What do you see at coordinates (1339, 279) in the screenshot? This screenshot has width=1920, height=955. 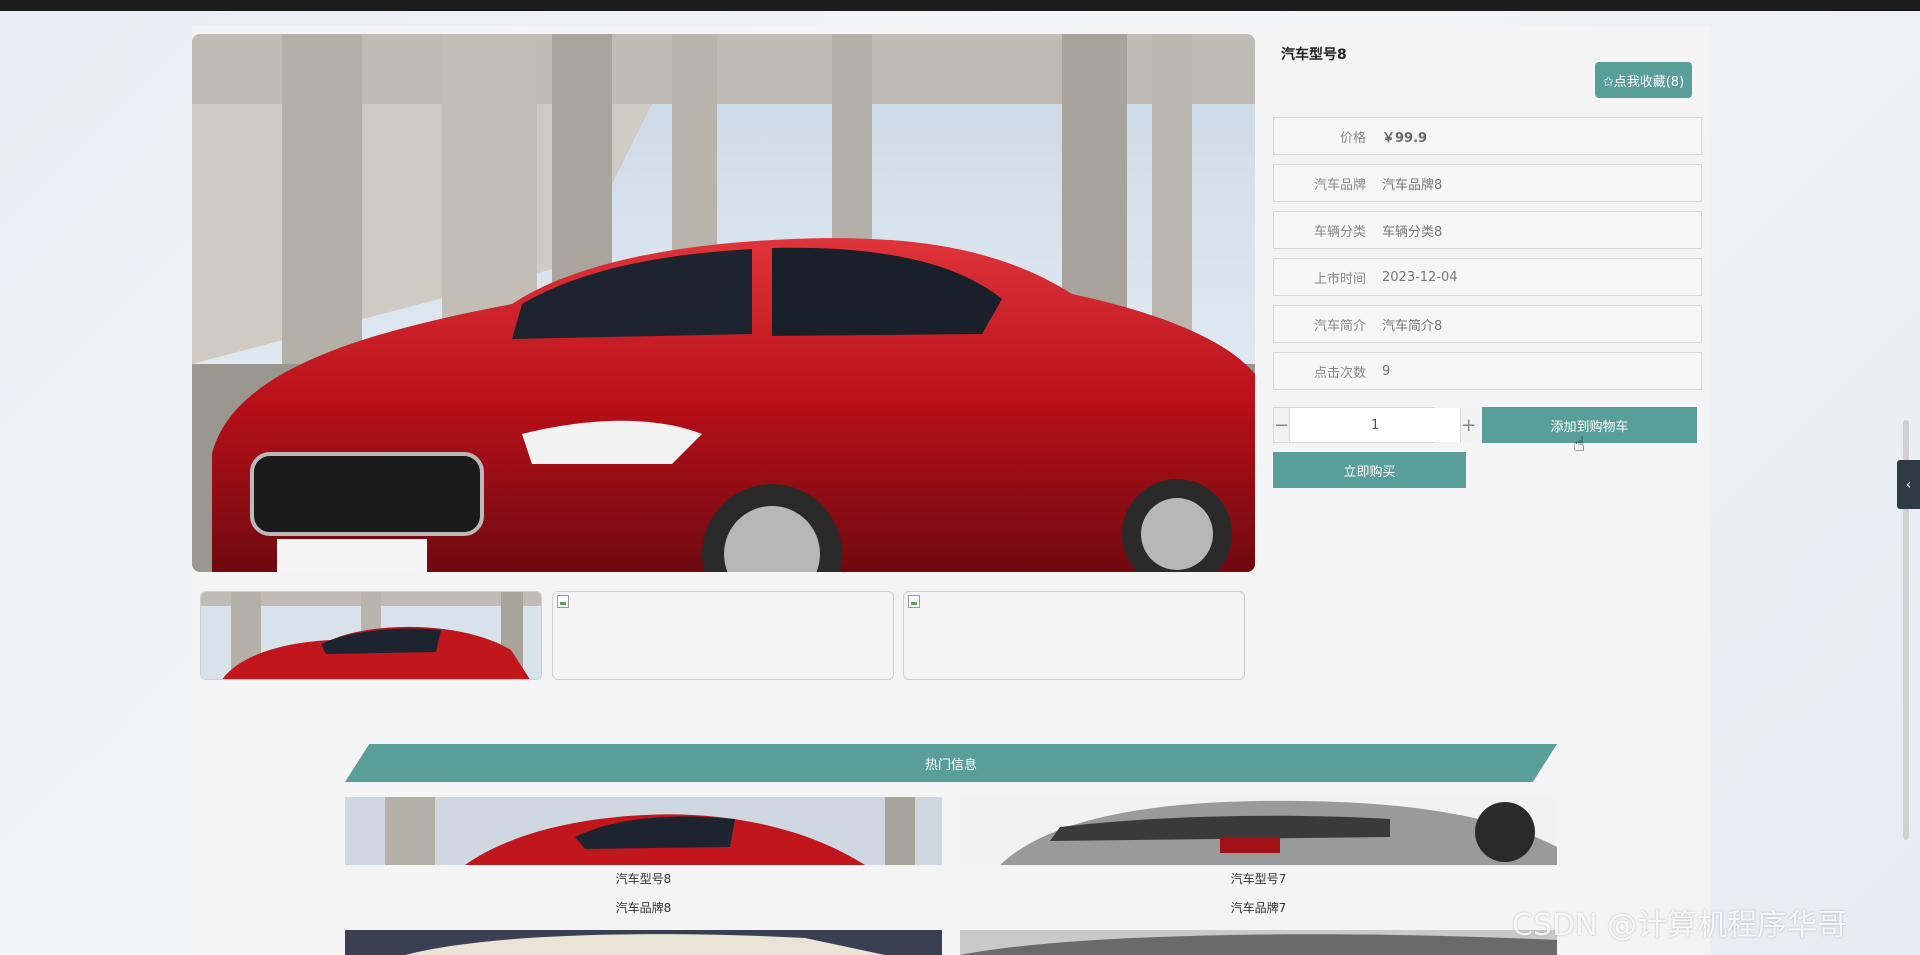 I see `detail-label: 上市时间` at bounding box center [1339, 279].